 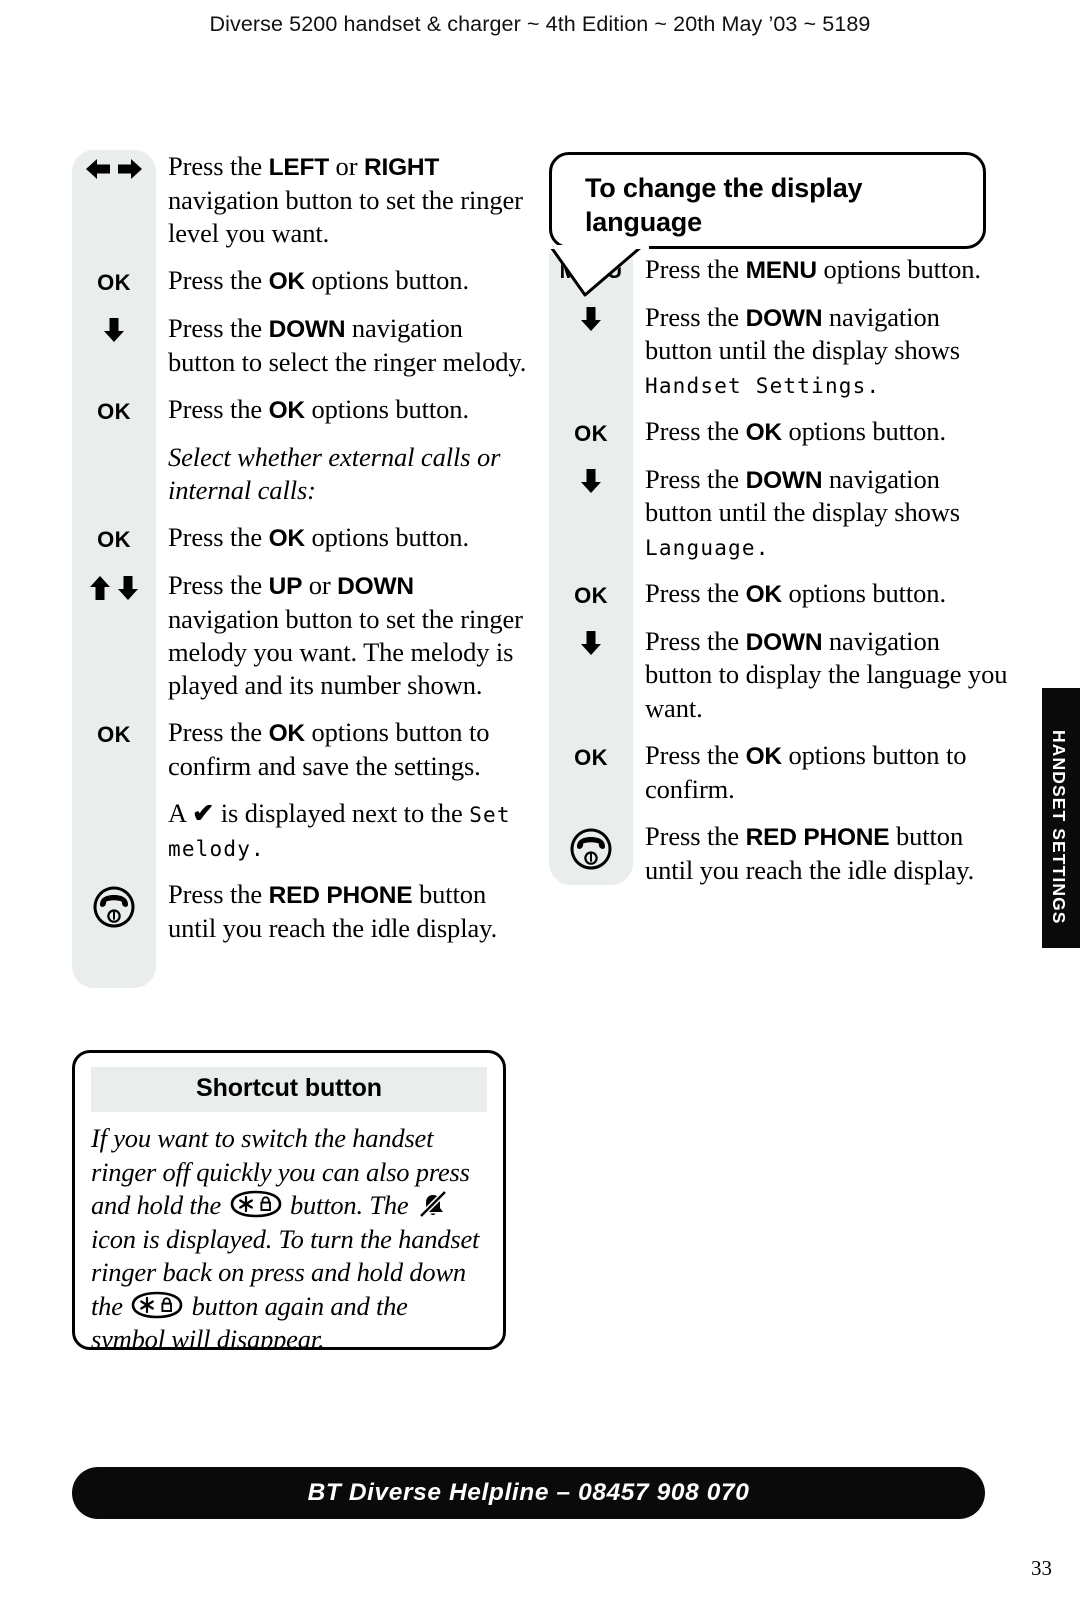 I want to click on up-down-arrows-icon, so click(x=114, y=585).